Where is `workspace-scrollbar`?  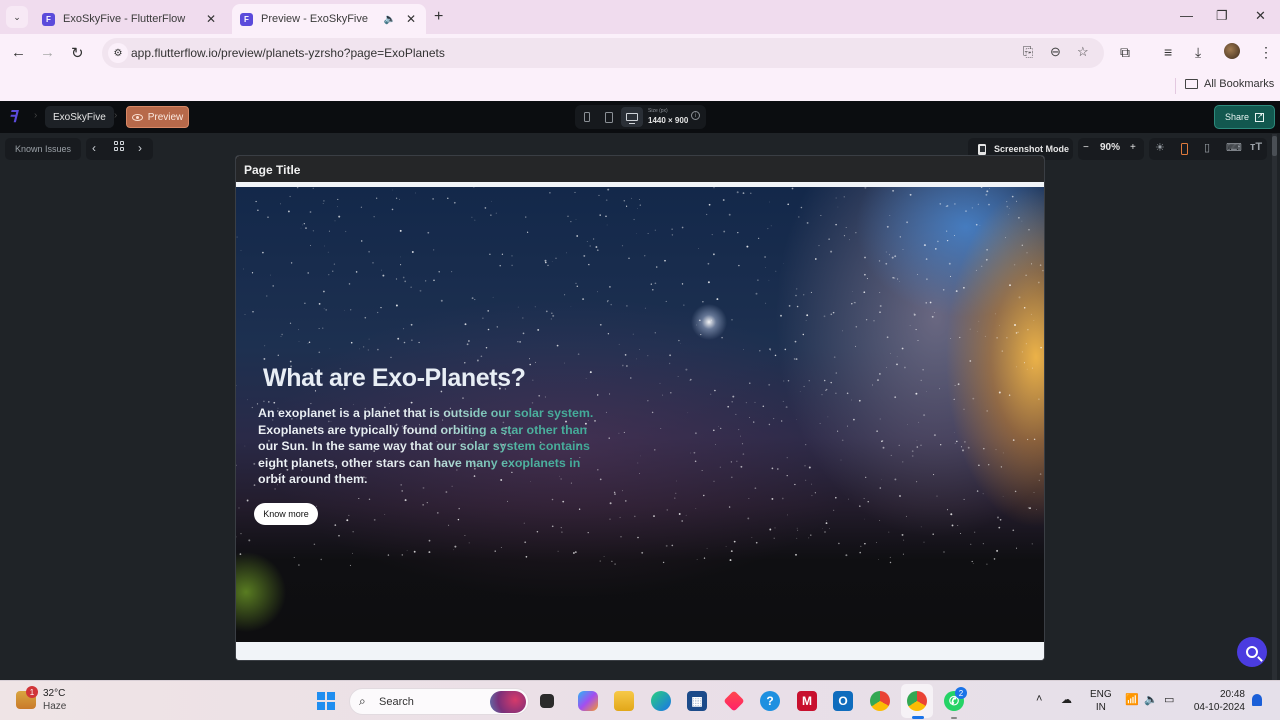 workspace-scrollbar is located at coordinates (1274, 407).